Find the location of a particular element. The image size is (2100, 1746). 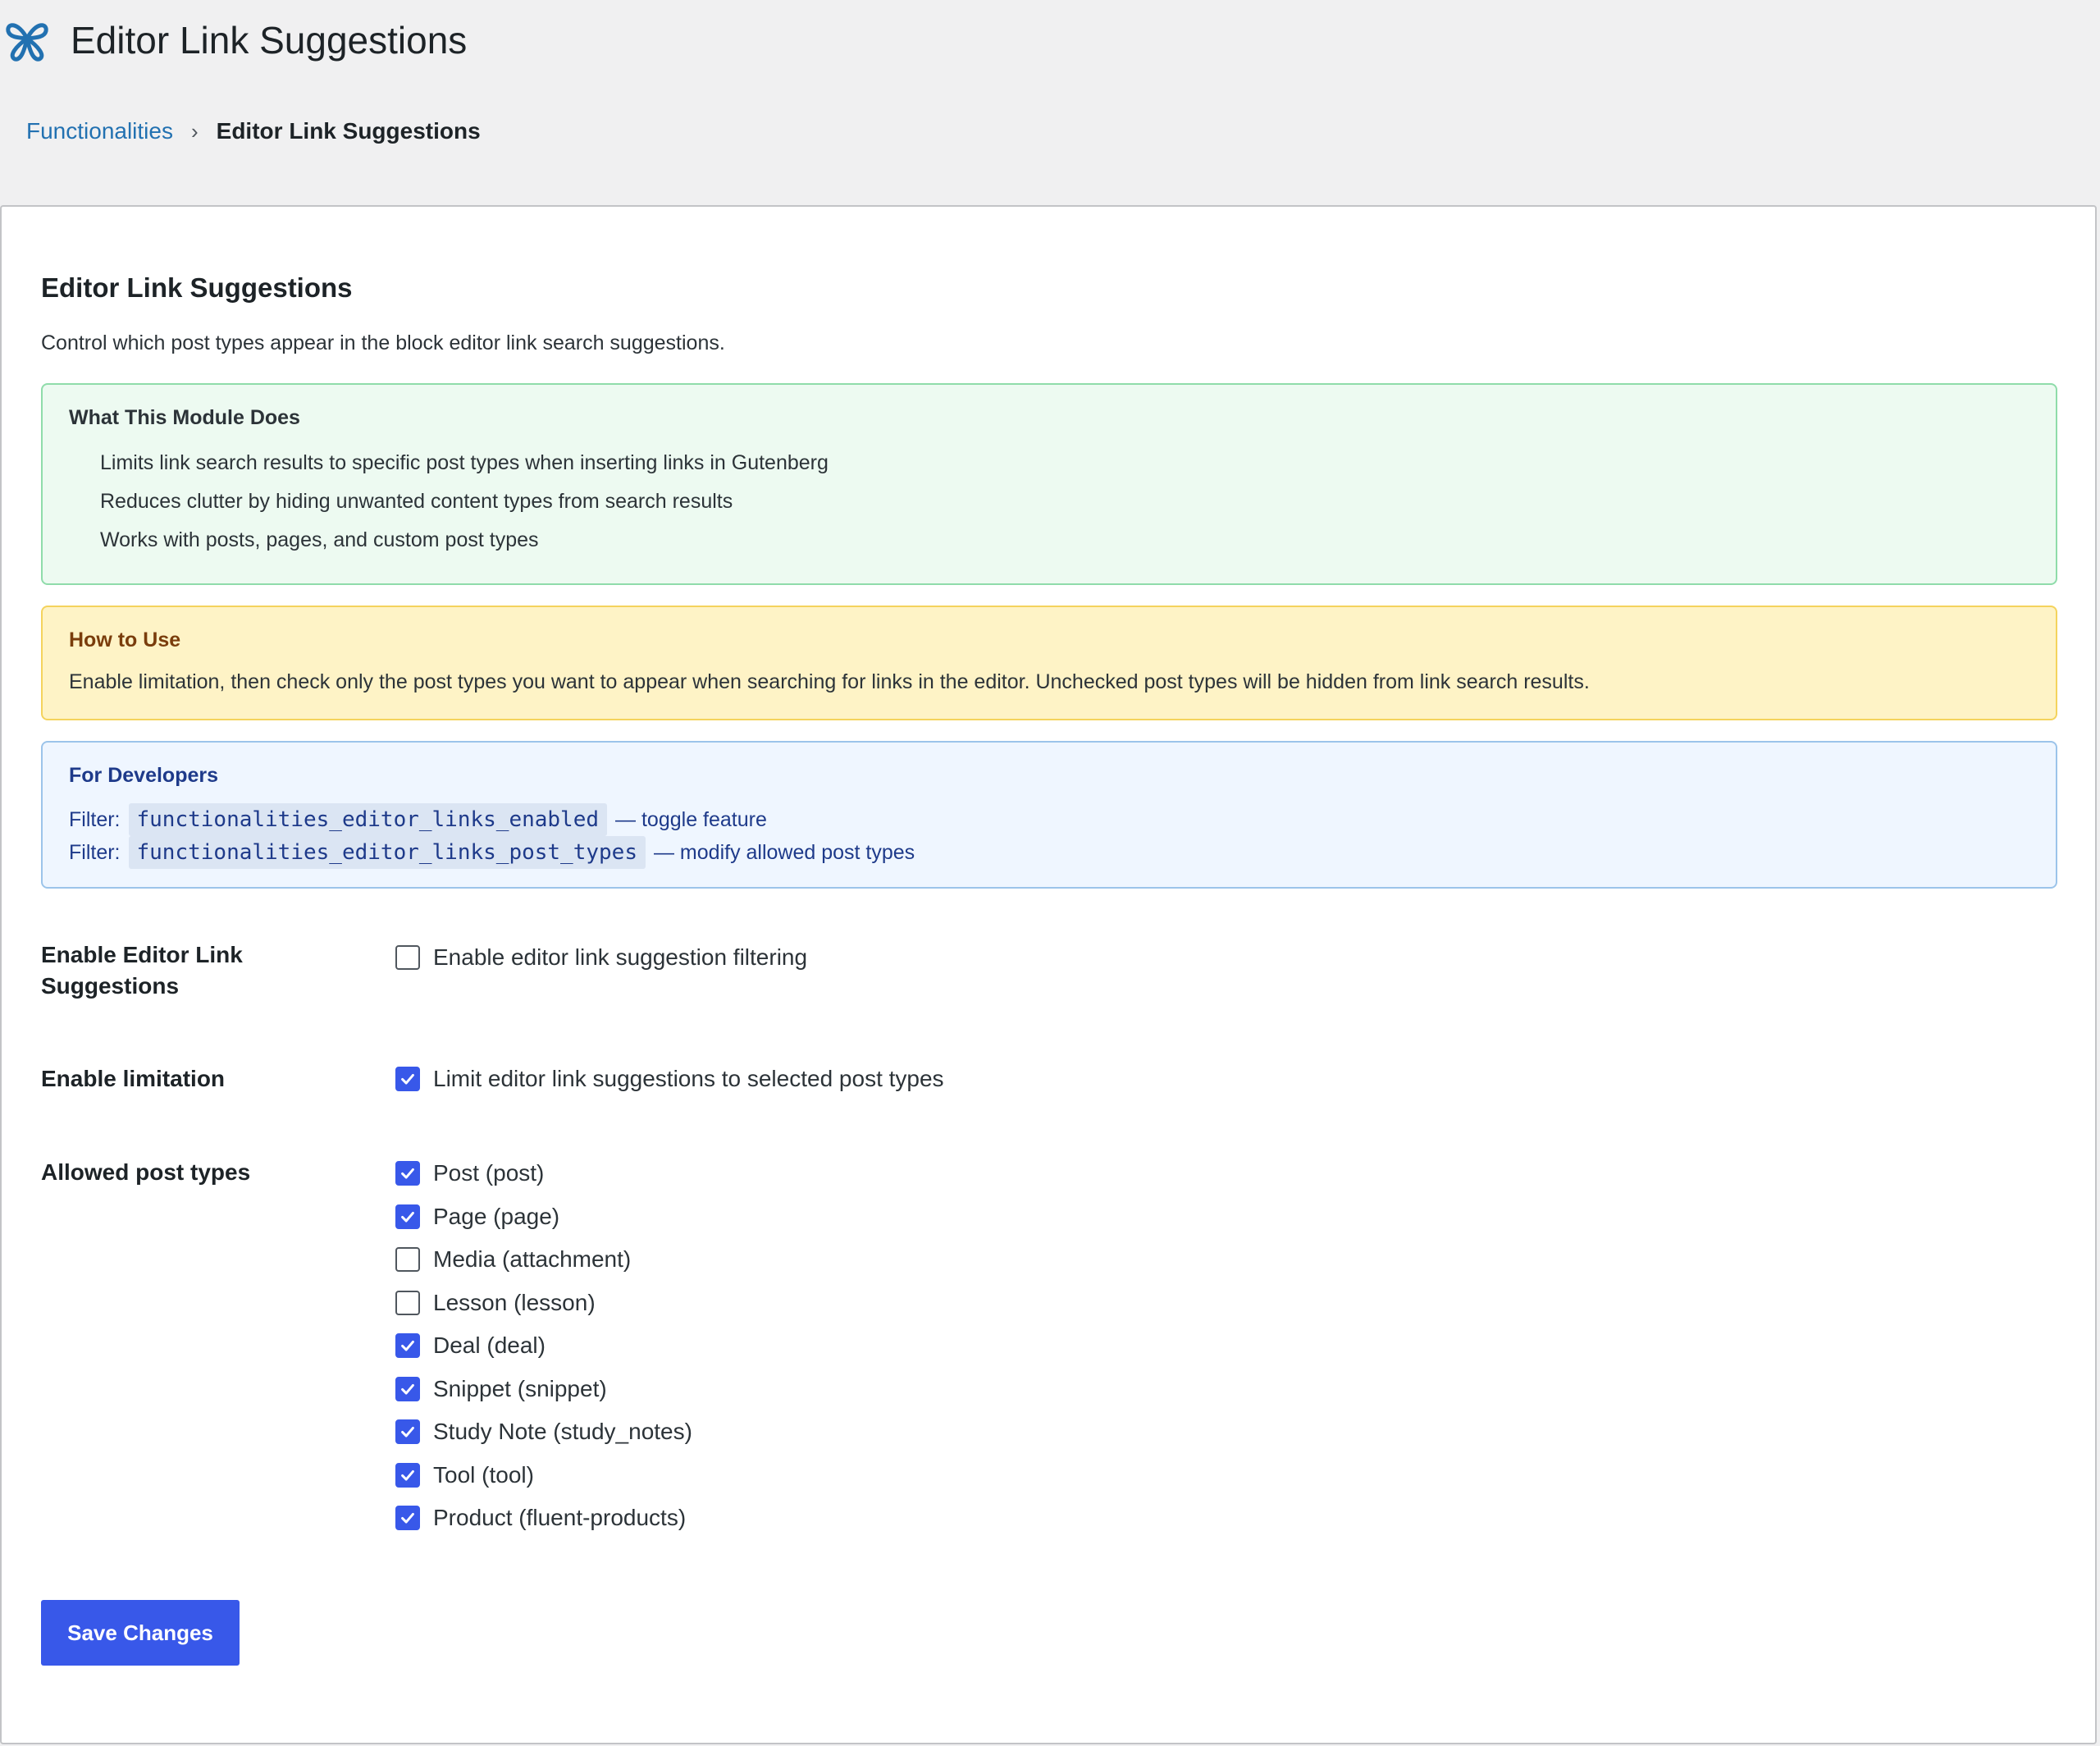

post-type-label: Deal (deal) is located at coordinates (490, 1346).